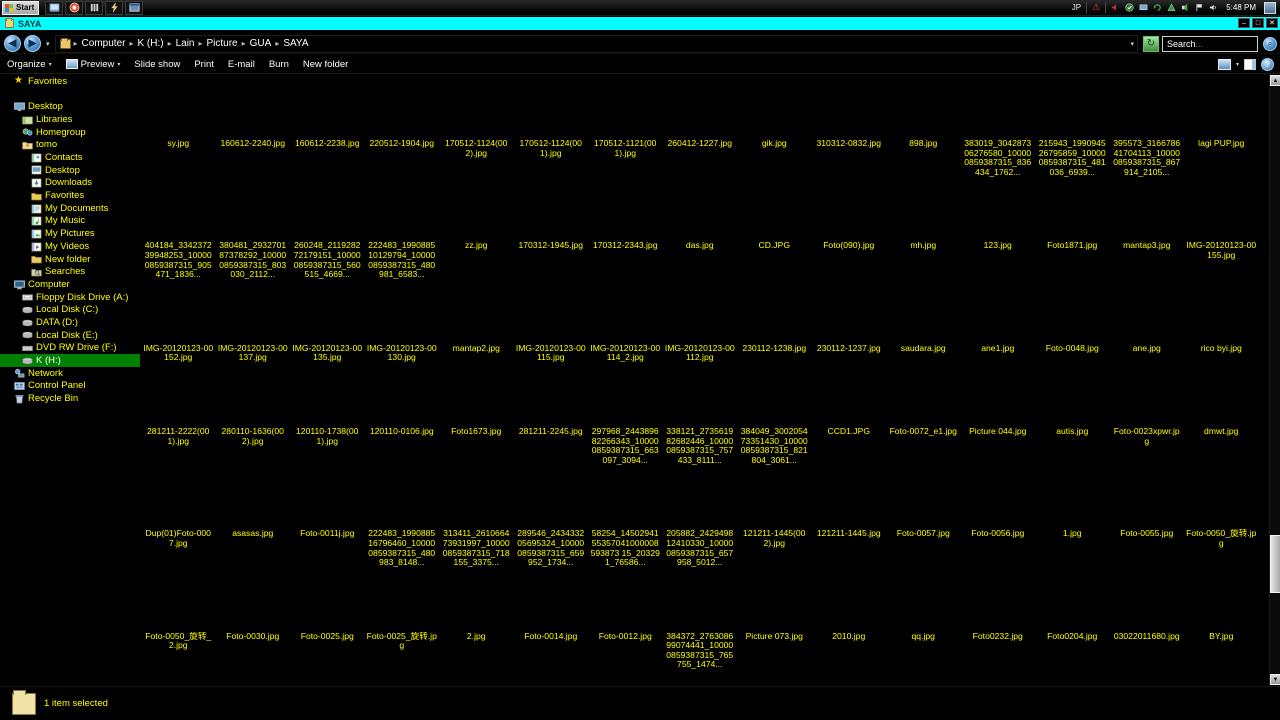 Image resolution: width=1280 pixels, height=720 pixels. Describe the element at coordinates (402, 677) in the screenshot. I see `file-item: Foto009.jpg` at that location.